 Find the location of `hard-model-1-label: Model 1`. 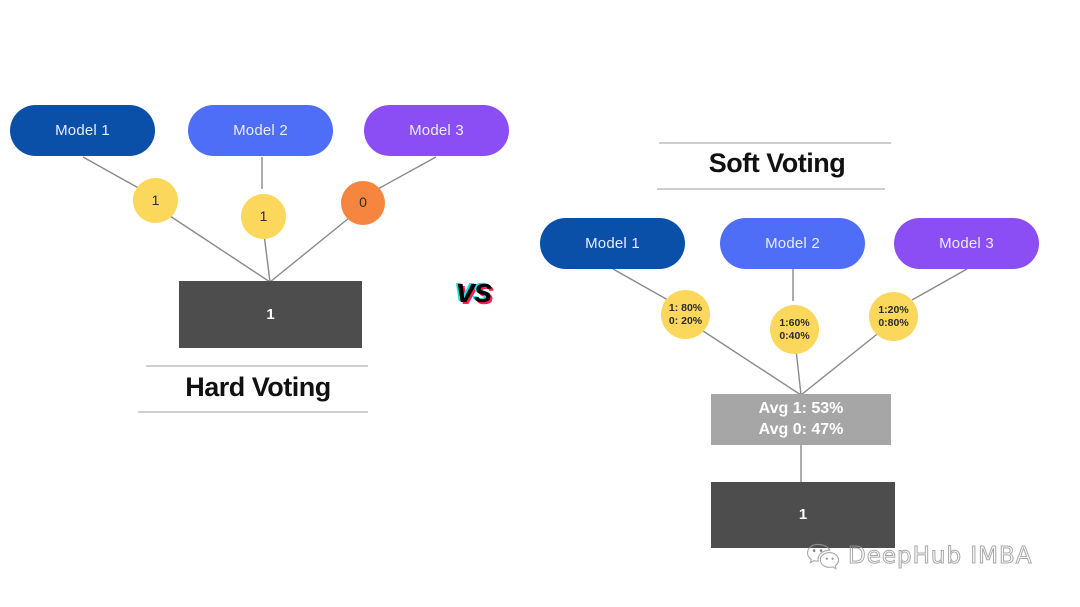

hard-model-1-label: Model 1 is located at coordinates (82, 130).